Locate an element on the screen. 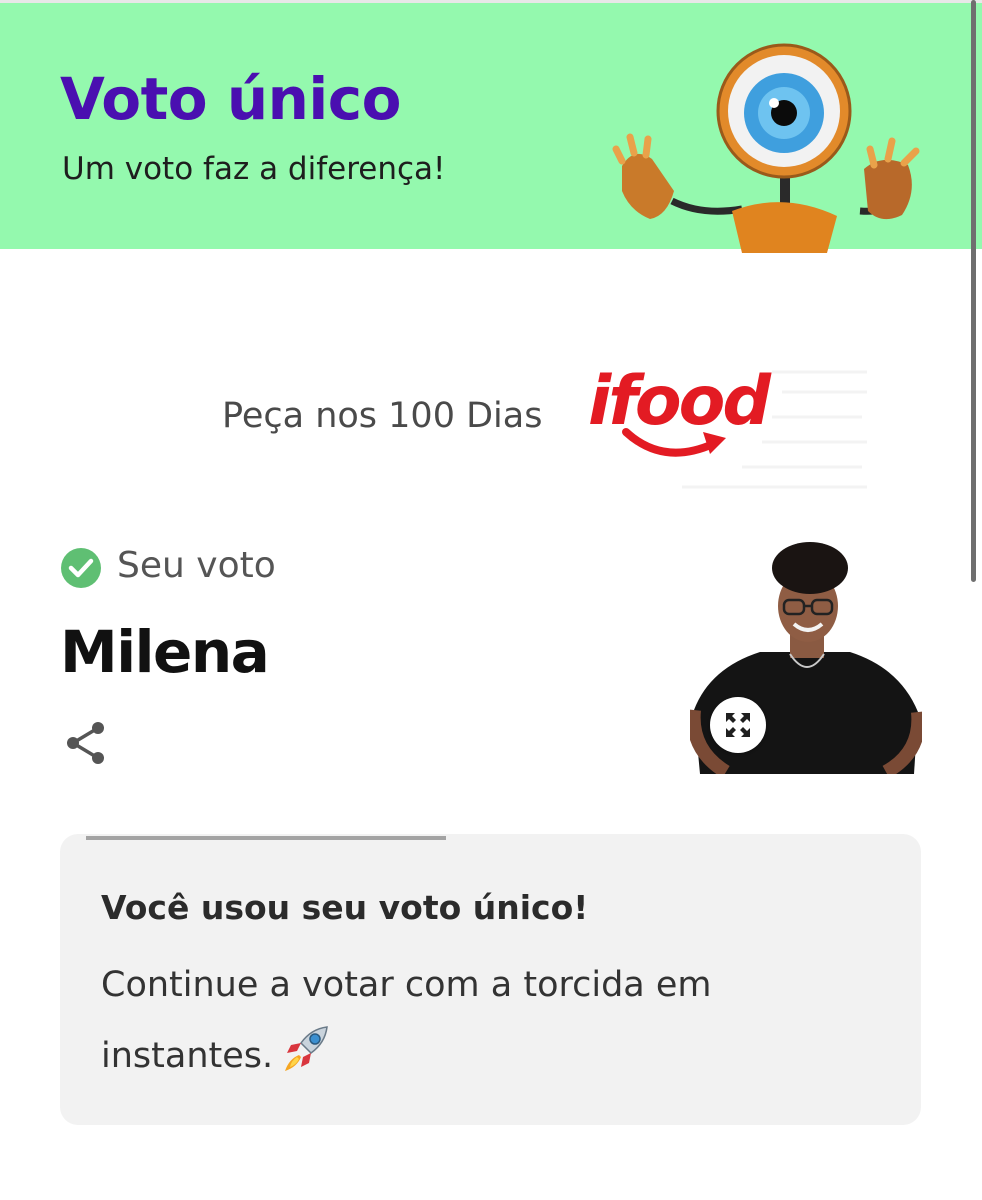 The image size is (982, 1200). sponsor-text: Peça nos 100 Dias is located at coordinates (382, 416).